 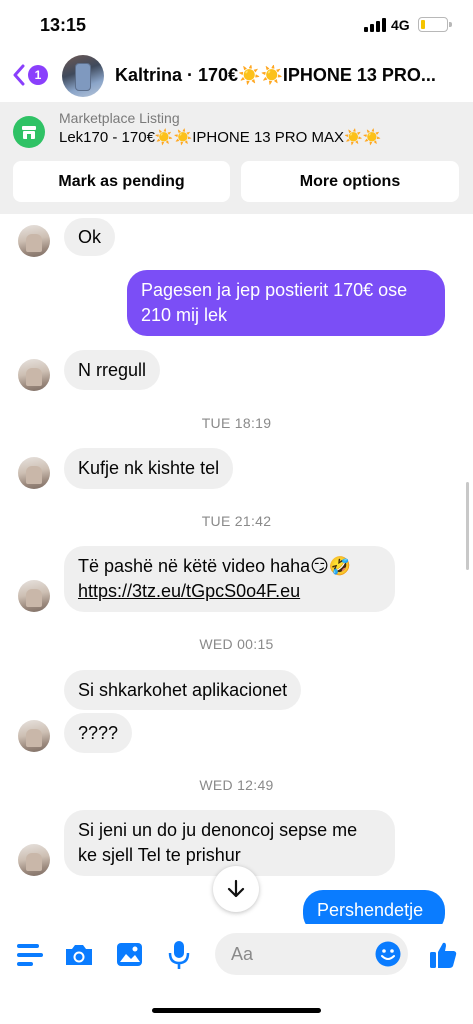 What do you see at coordinates (220, 137) in the screenshot?
I see `listing-title: Lek170 - 170€☀️☀️IPHONE 13 PRO MAX☀️☀️` at bounding box center [220, 137].